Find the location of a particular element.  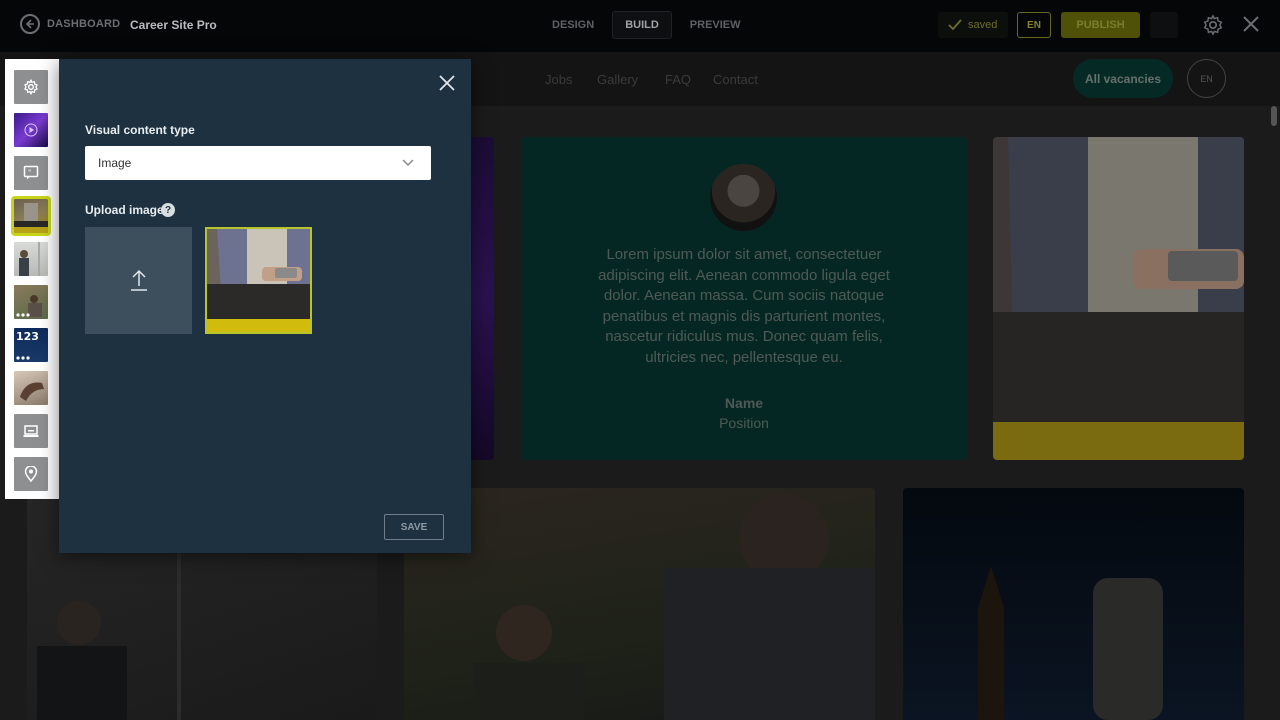

site-name: Career Site Pro is located at coordinates (173, 25).